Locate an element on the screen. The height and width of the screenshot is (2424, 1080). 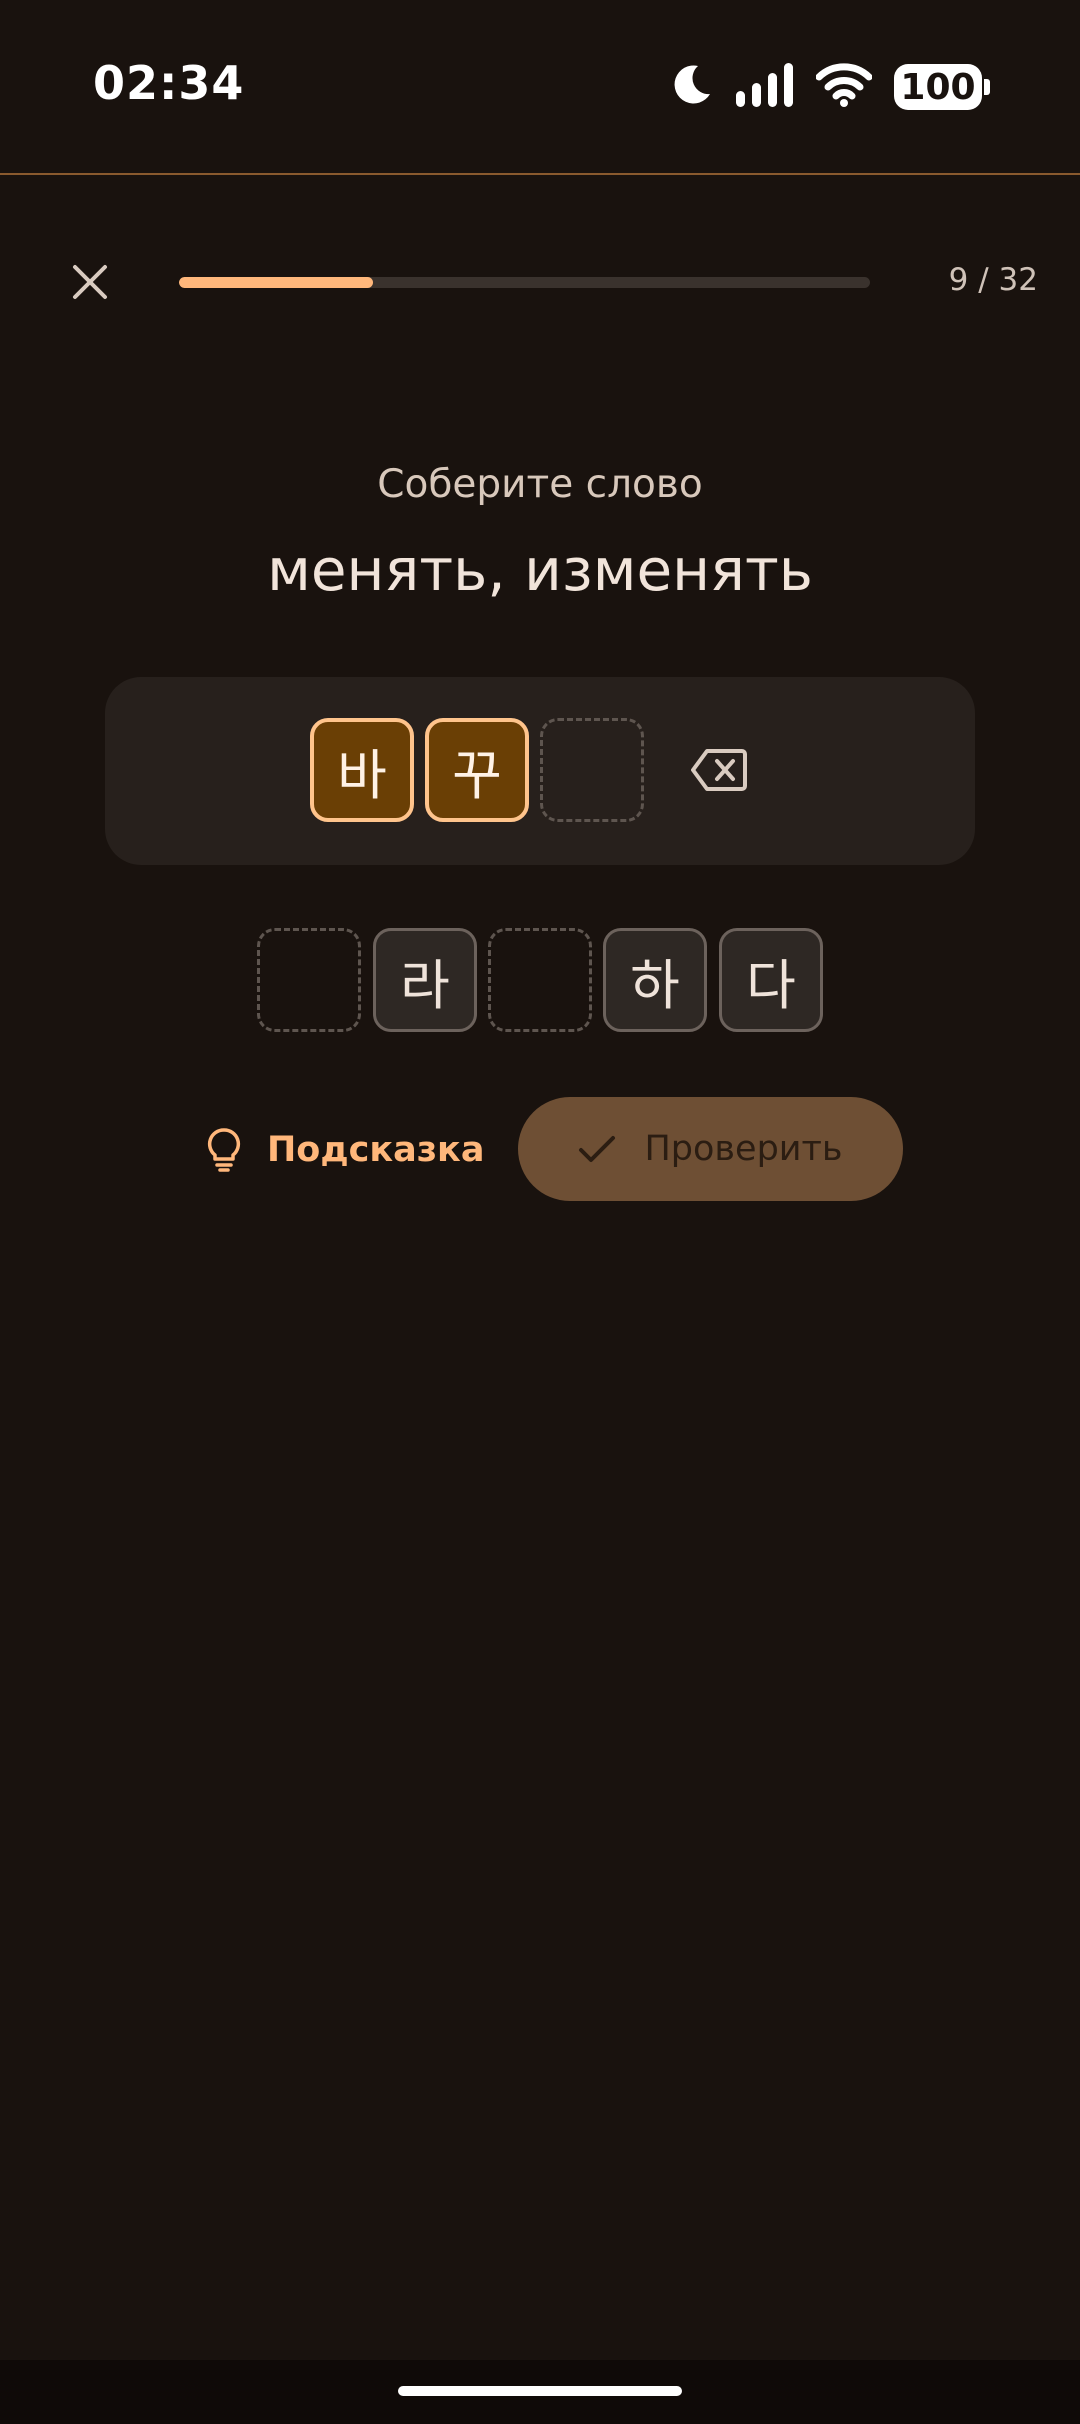
answer-slot-1: 바 is located at coordinates (362, 770).